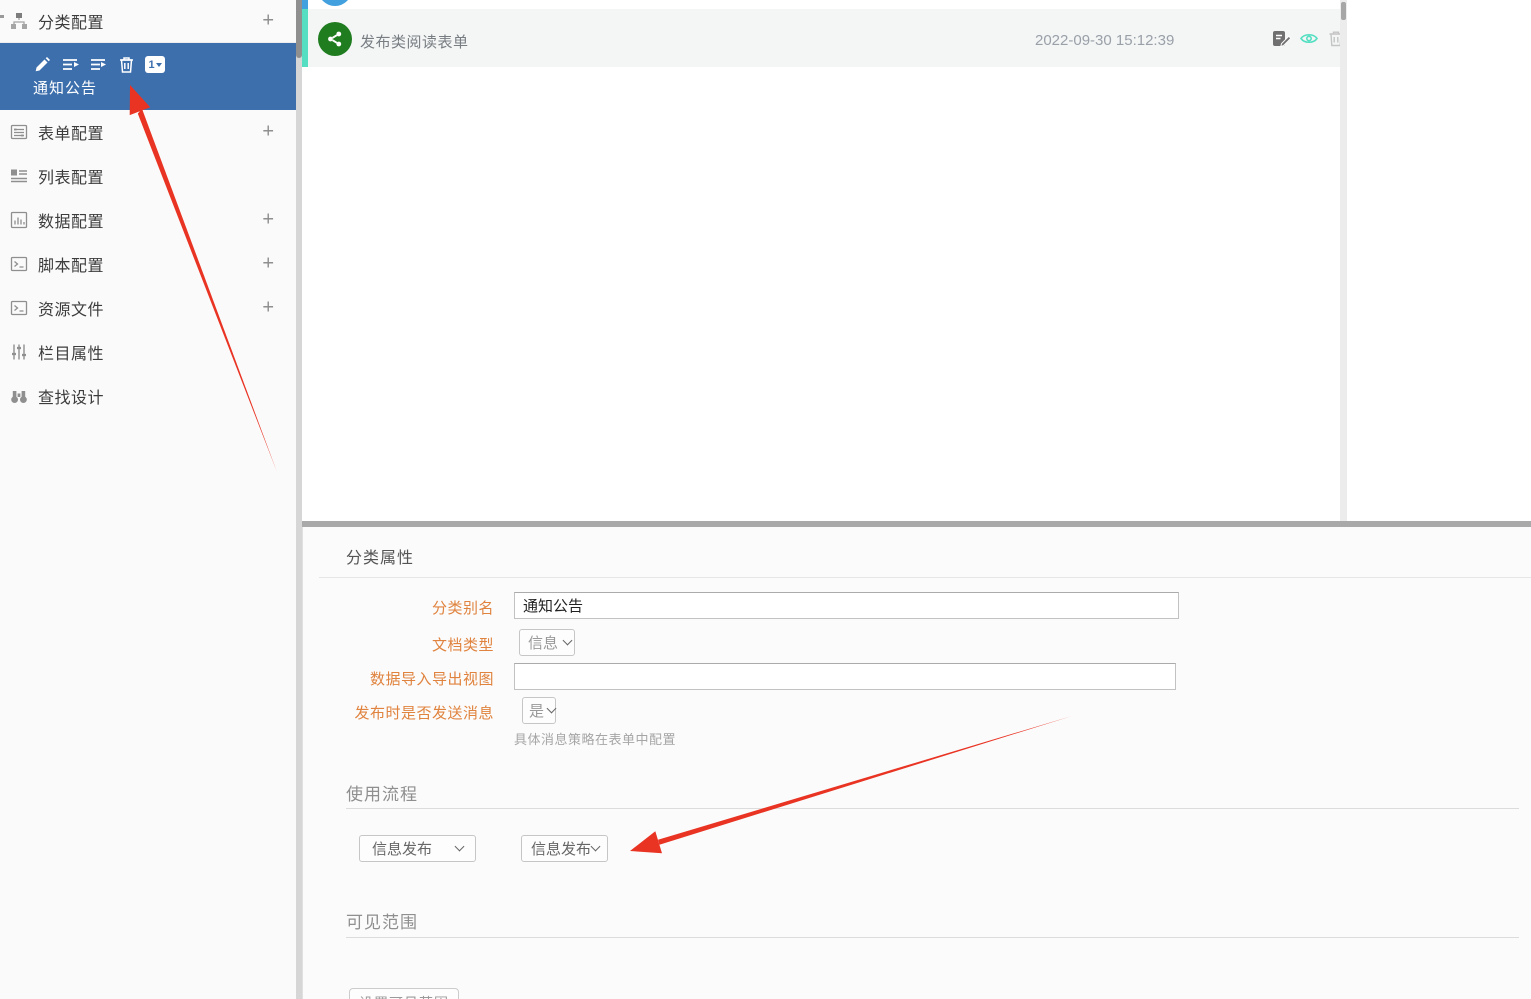  Describe the element at coordinates (71, 310) in the screenshot. I see `sidebar-item-label: 资源文件` at that location.